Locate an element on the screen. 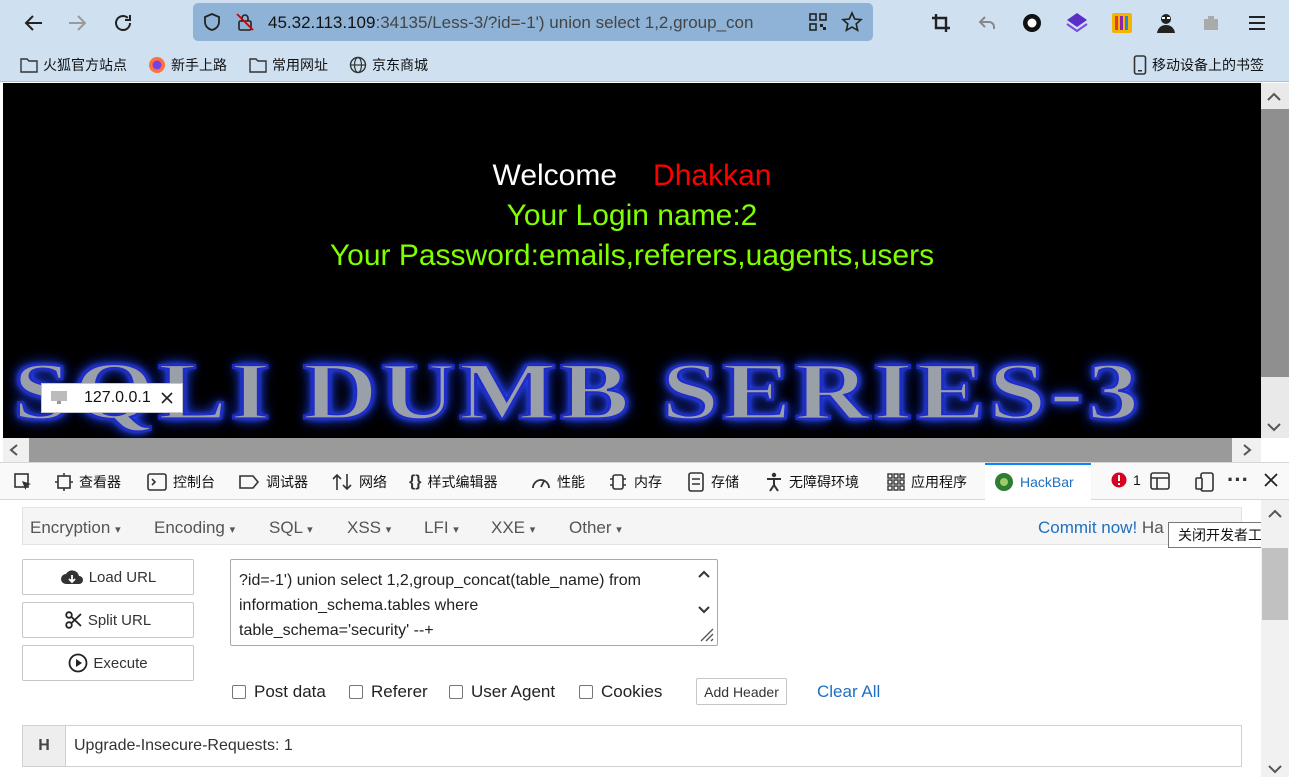  puzzle-icon is located at coordinates (1211, 23).